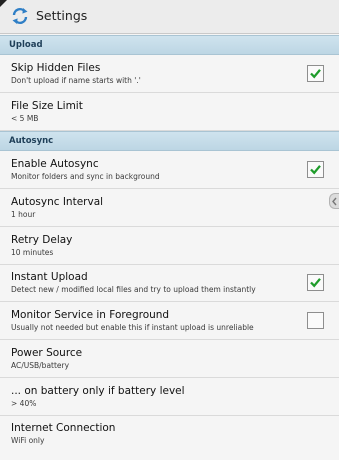 The width and height of the screenshot is (339, 460). I want to click on action-bar: Settings, so click(169, 17).